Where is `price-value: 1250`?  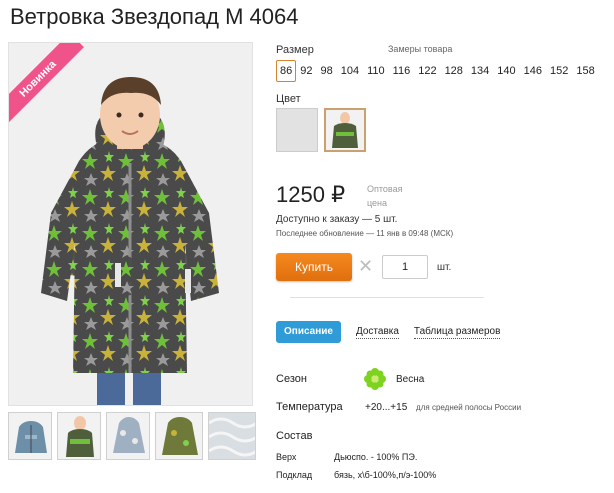
price-value: 1250 is located at coordinates (300, 194).